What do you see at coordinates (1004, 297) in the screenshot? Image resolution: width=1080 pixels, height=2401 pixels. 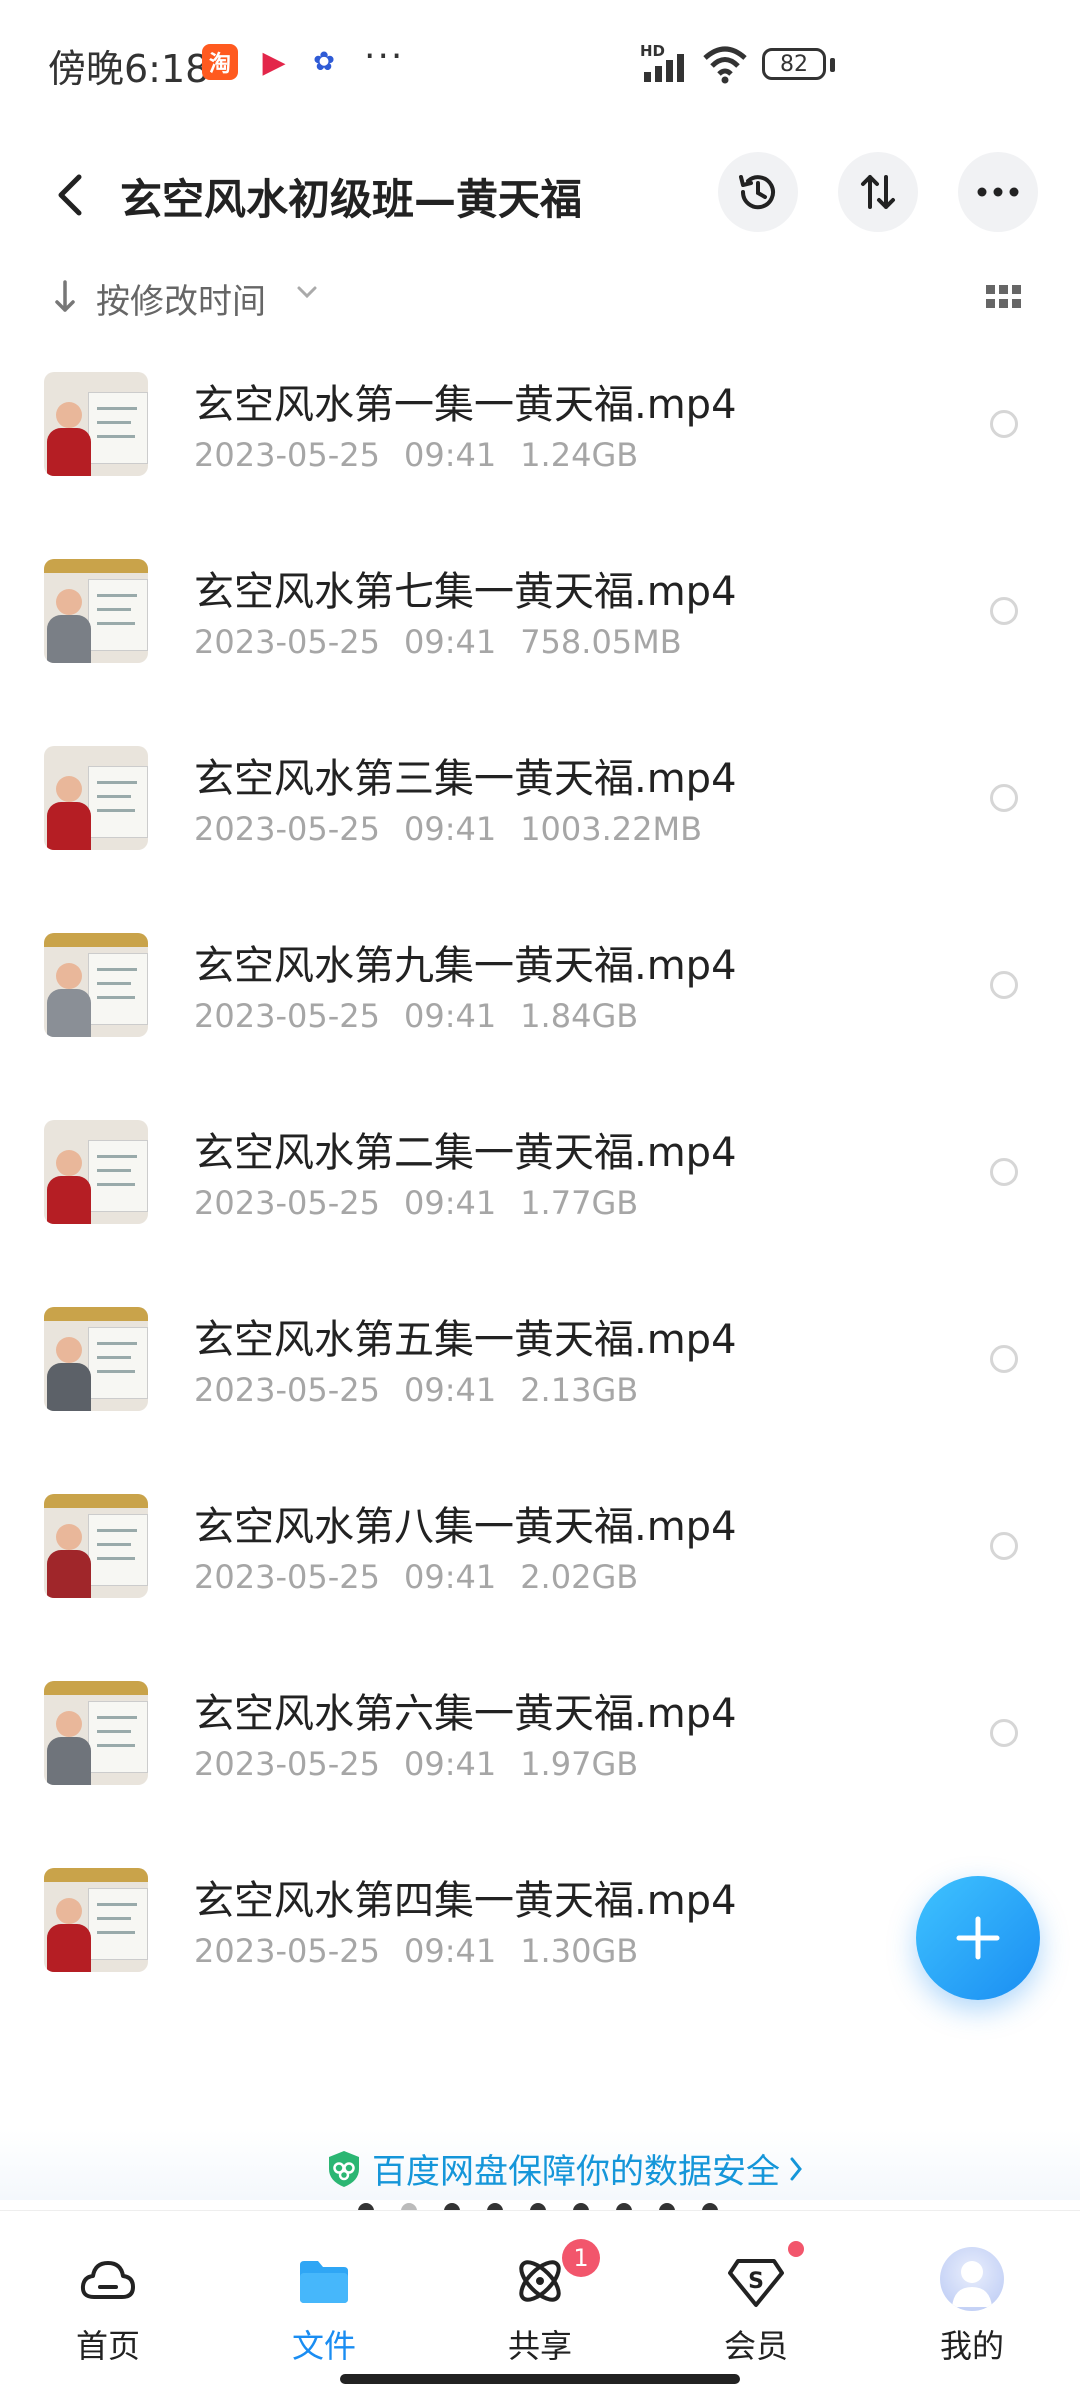 I see `grid-view-icon` at bounding box center [1004, 297].